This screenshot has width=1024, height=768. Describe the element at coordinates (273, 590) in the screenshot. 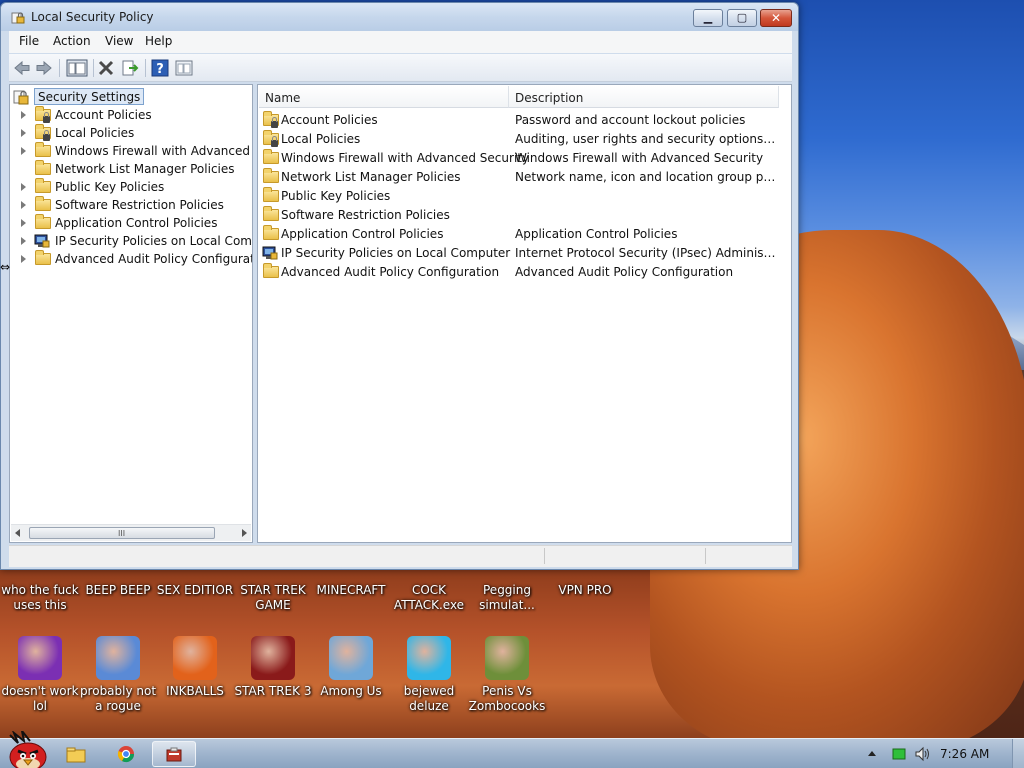

I see `desktop-shortcut-label: STAR TREK` at that location.